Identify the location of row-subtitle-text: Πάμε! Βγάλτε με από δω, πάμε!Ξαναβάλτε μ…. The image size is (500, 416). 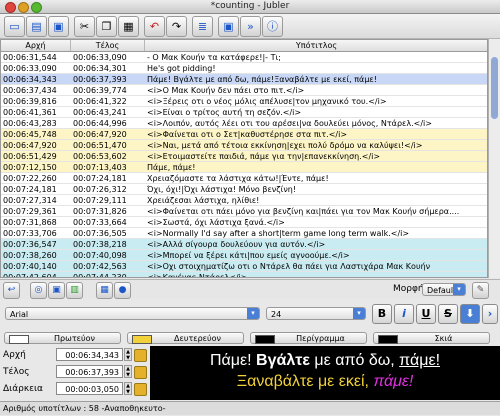
(262, 79).